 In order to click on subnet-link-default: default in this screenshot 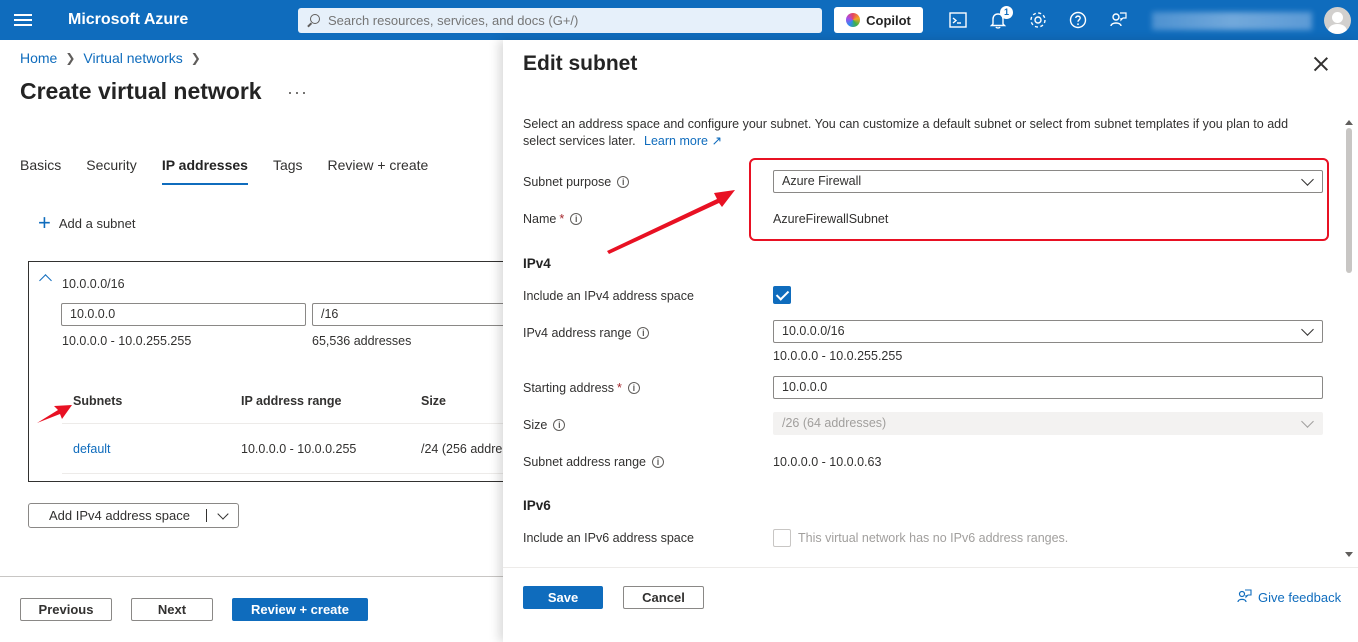, I will do `click(92, 449)`.